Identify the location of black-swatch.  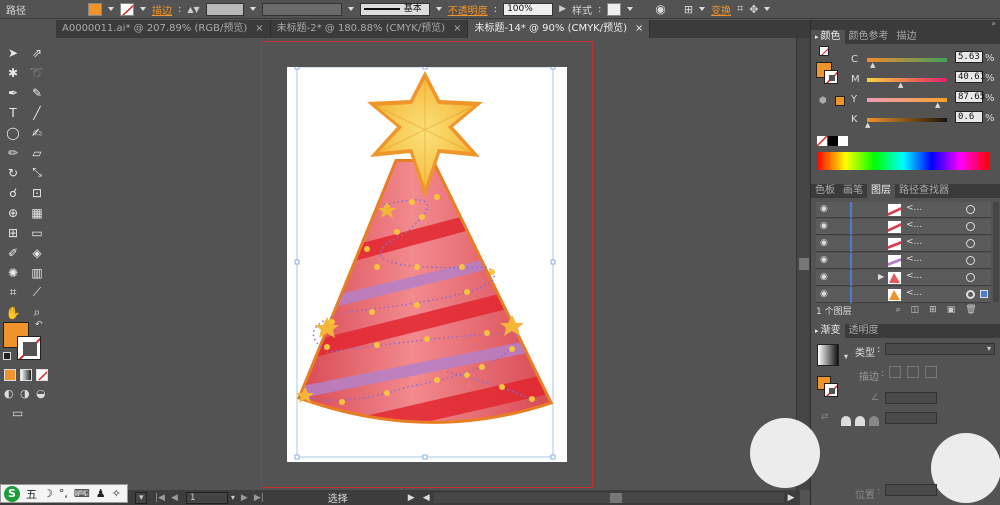
(833, 141).